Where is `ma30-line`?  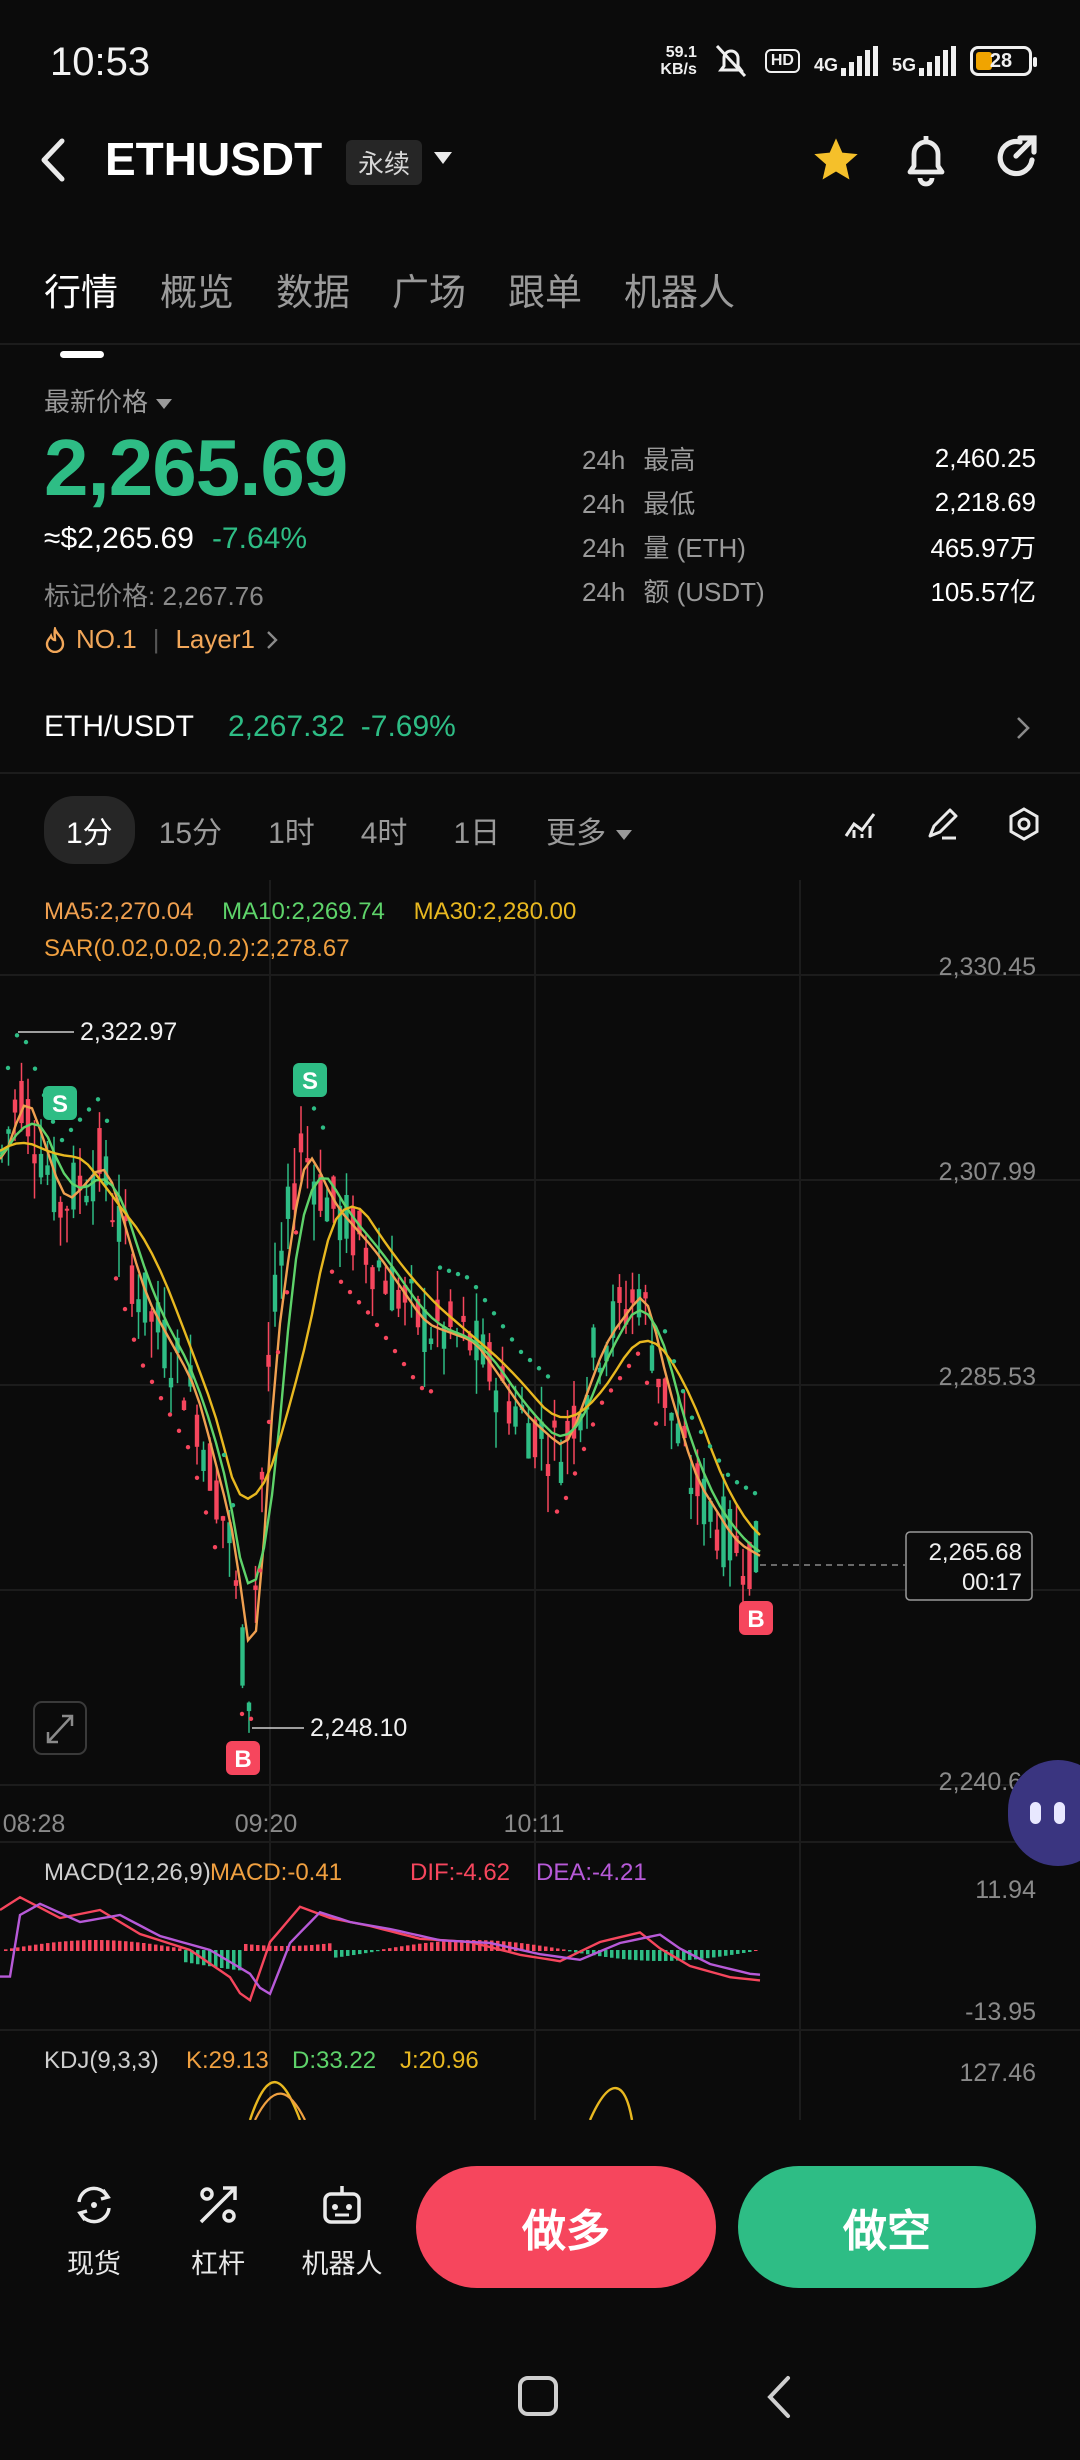 ma30-line is located at coordinates (380, 1338).